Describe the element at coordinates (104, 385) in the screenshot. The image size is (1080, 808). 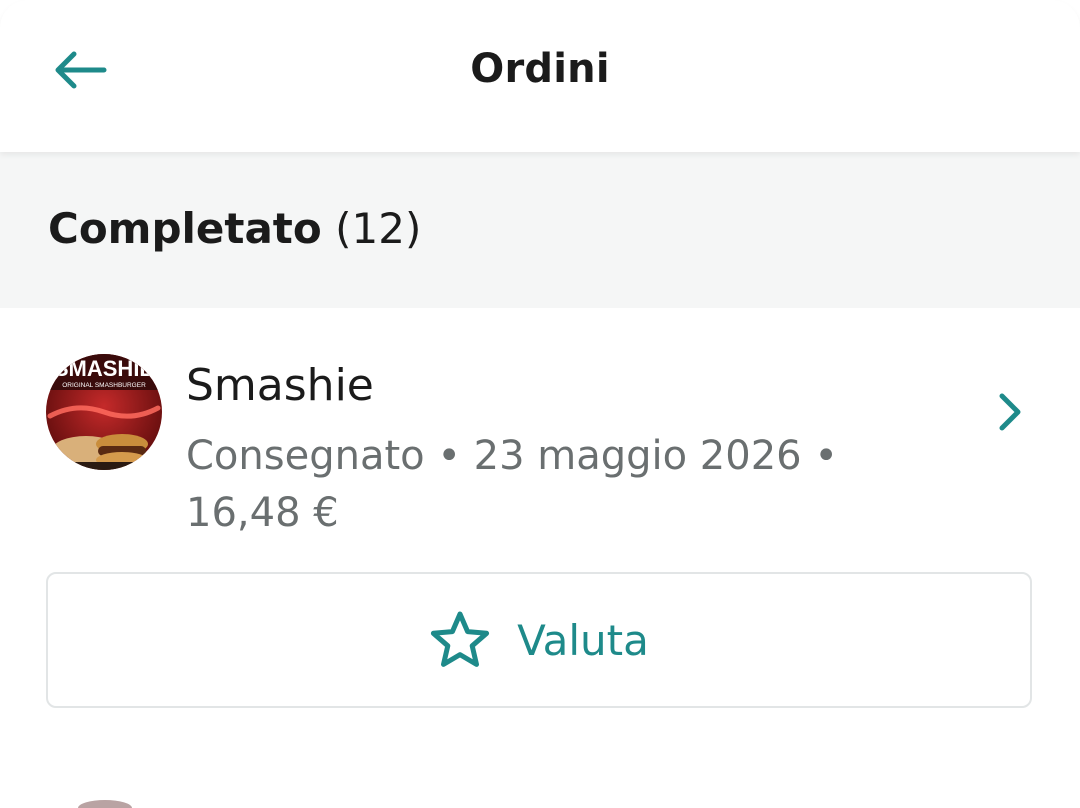
I see `avatar-logo-subtext: ORIGINAL SMASHBURGER` at that location.